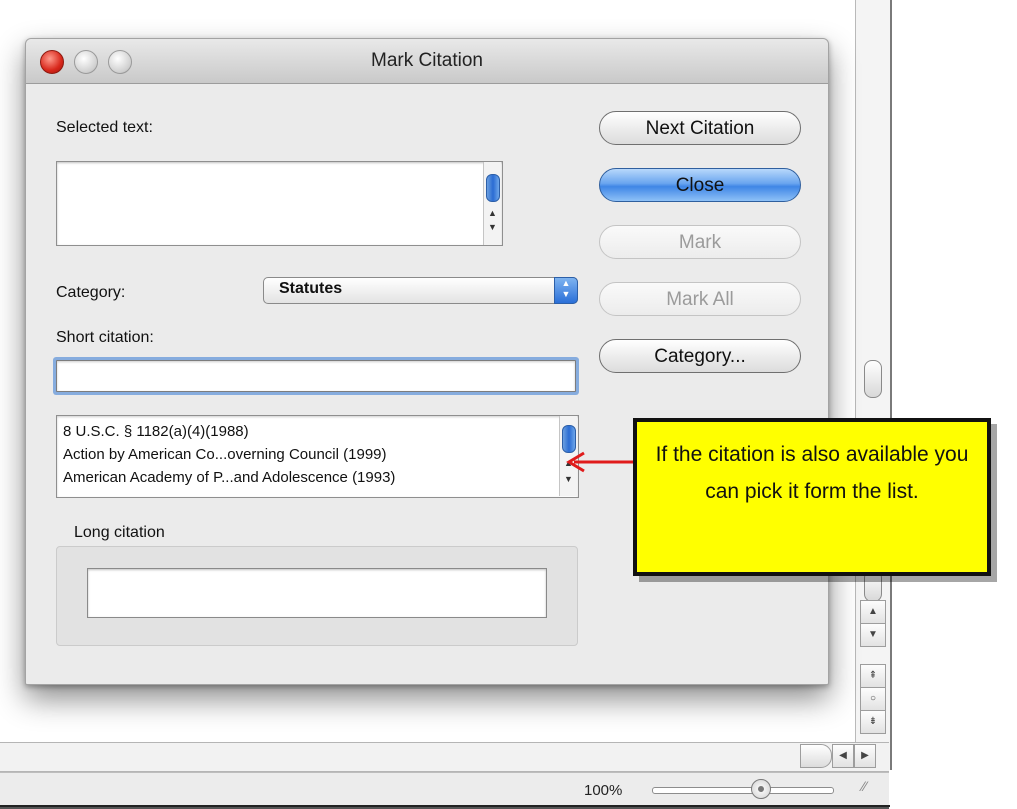  What do you see at coordinates (566, 290) in the screenshot?
I see `select-stepper-icon: ▲ ▼` at bounding box center [566, 290].